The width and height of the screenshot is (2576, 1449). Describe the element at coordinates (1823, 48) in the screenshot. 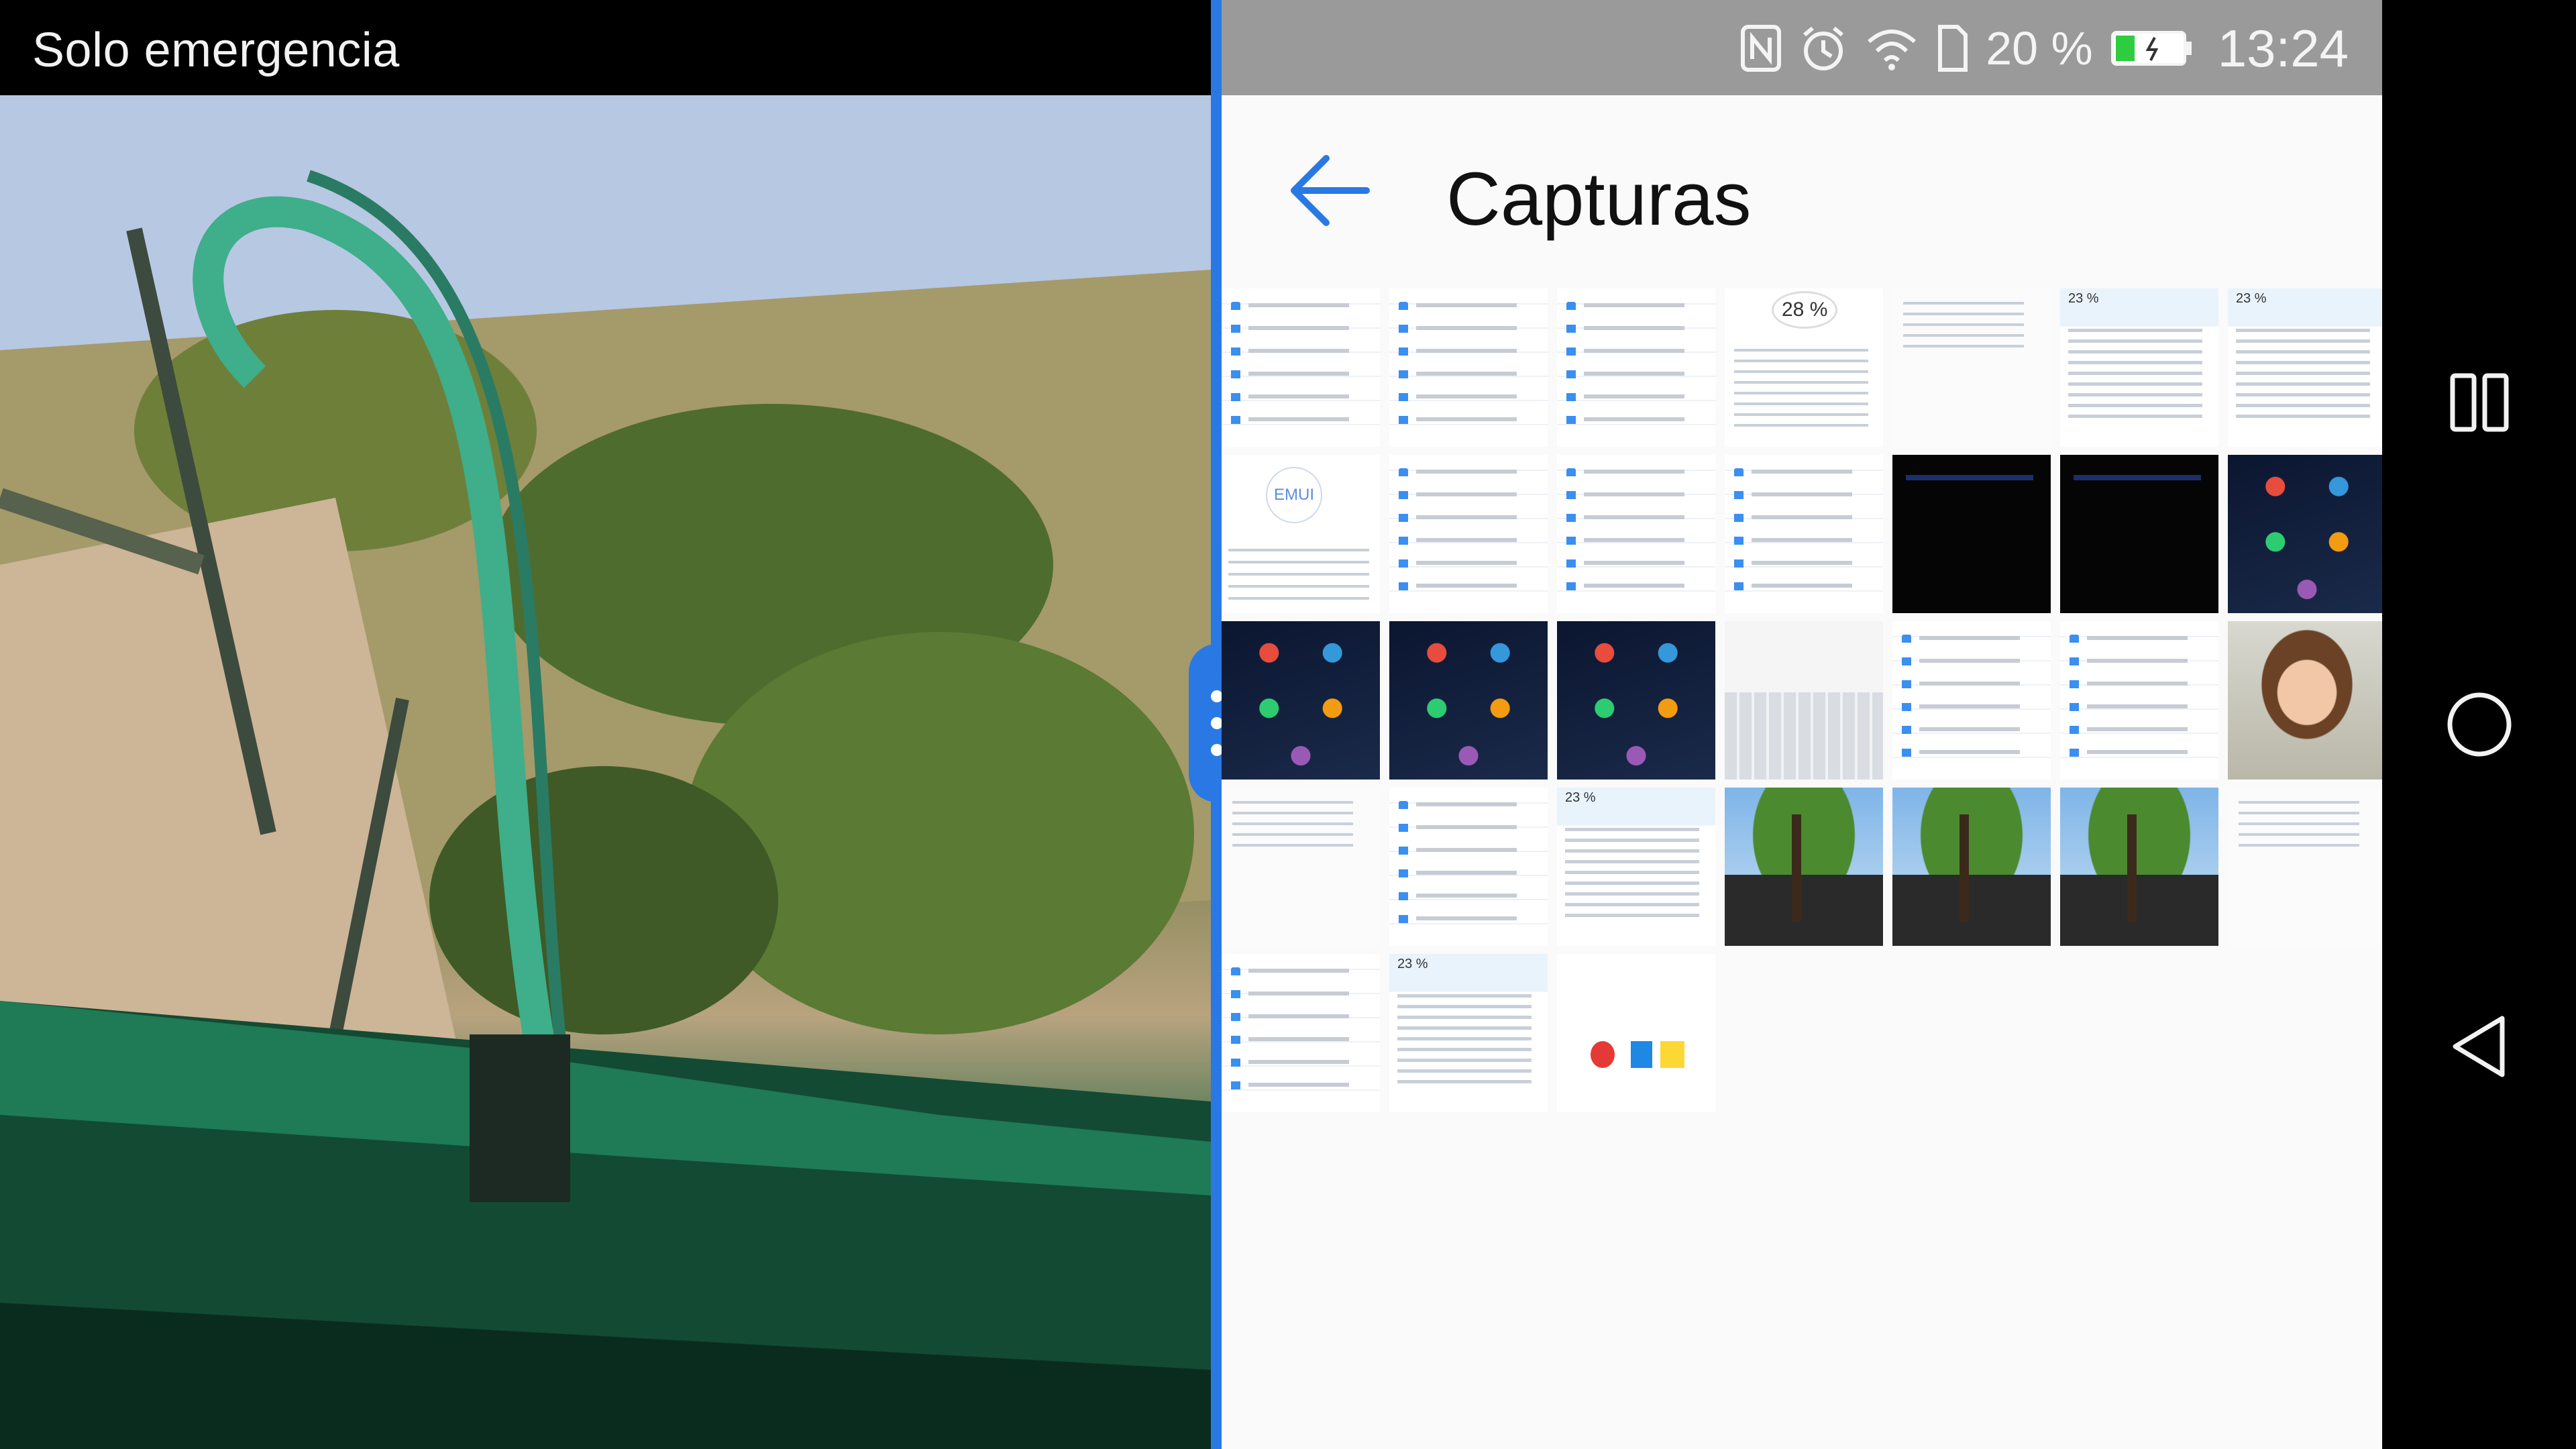

I see `alarm-icon` at that location.